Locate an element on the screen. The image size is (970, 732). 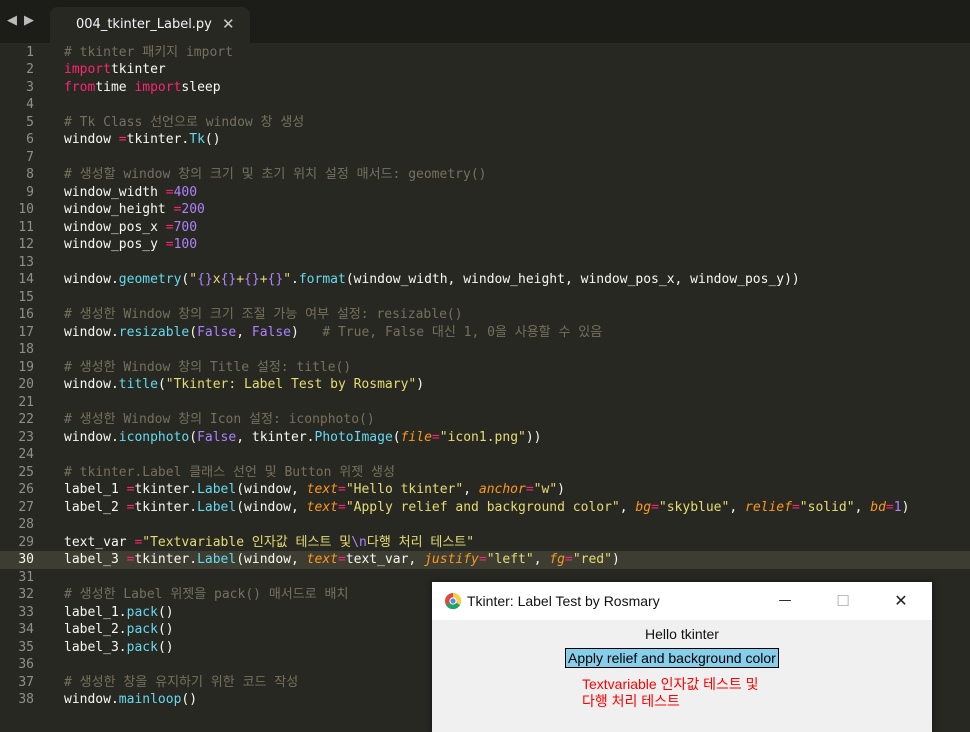
line-number: 6 is located at coordinates (30, 139).